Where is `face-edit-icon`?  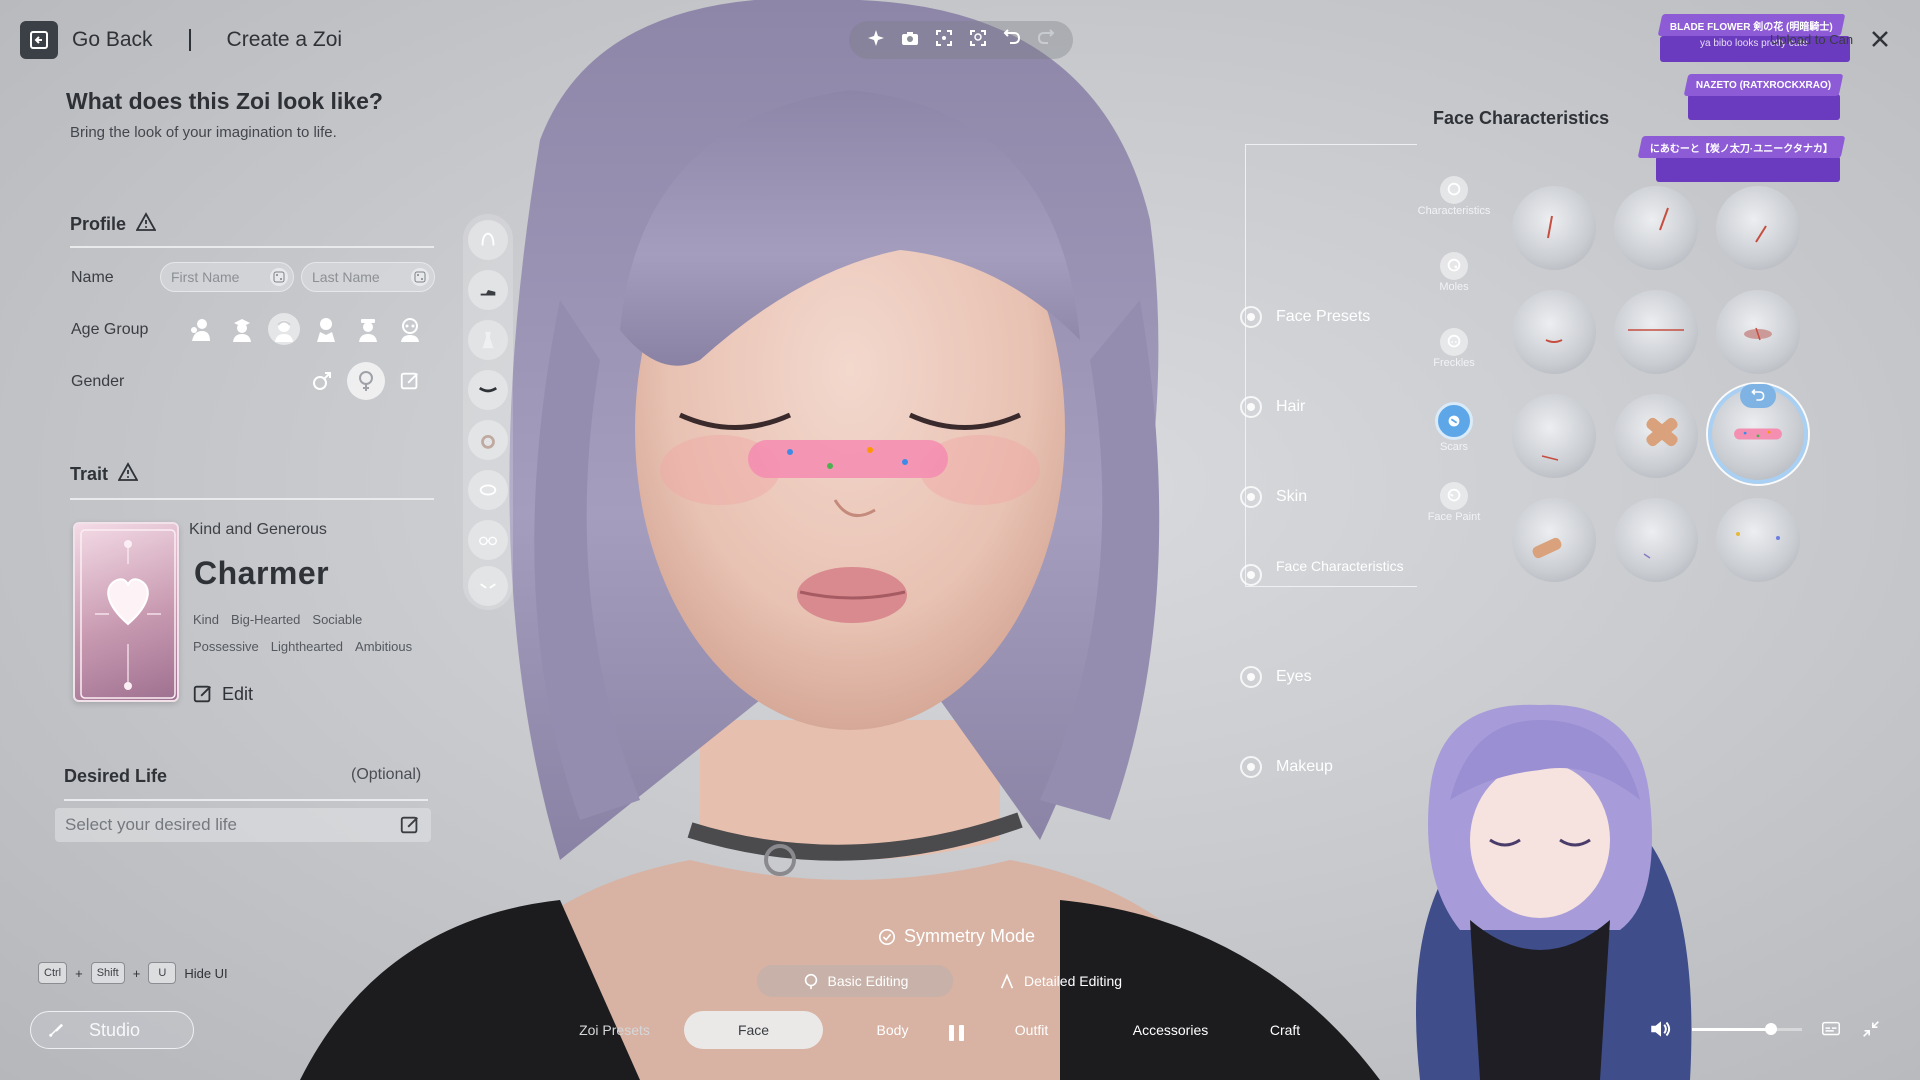 face-edit-icon is located at coordinates (810, 981).